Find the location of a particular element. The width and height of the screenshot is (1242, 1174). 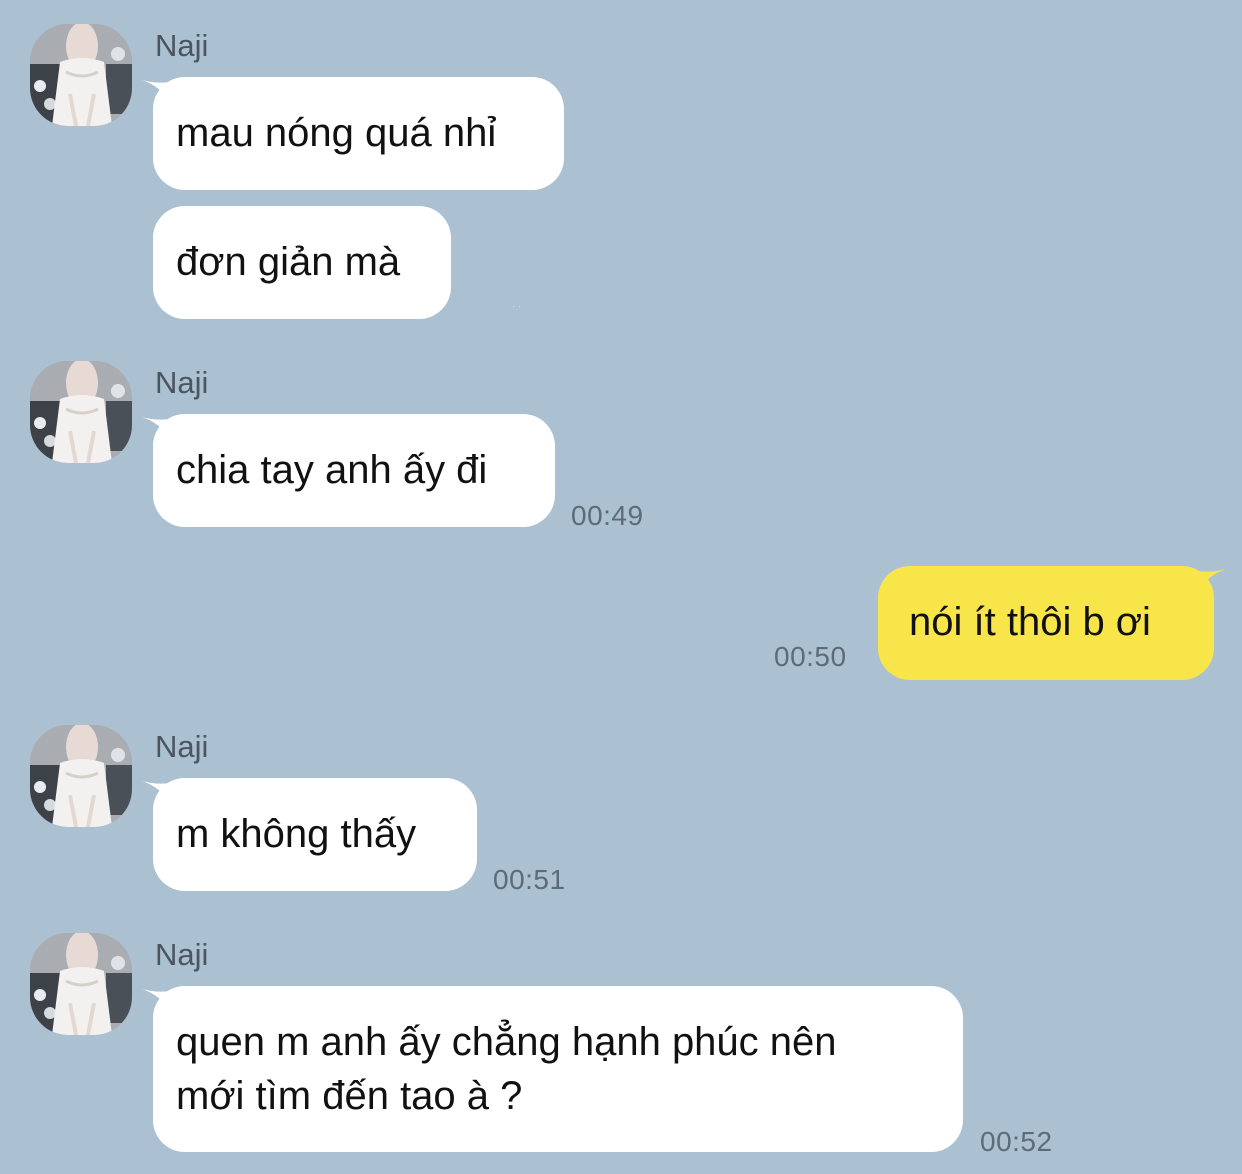

message-timestamp: 00:51 is located at coordinates (529, 879).